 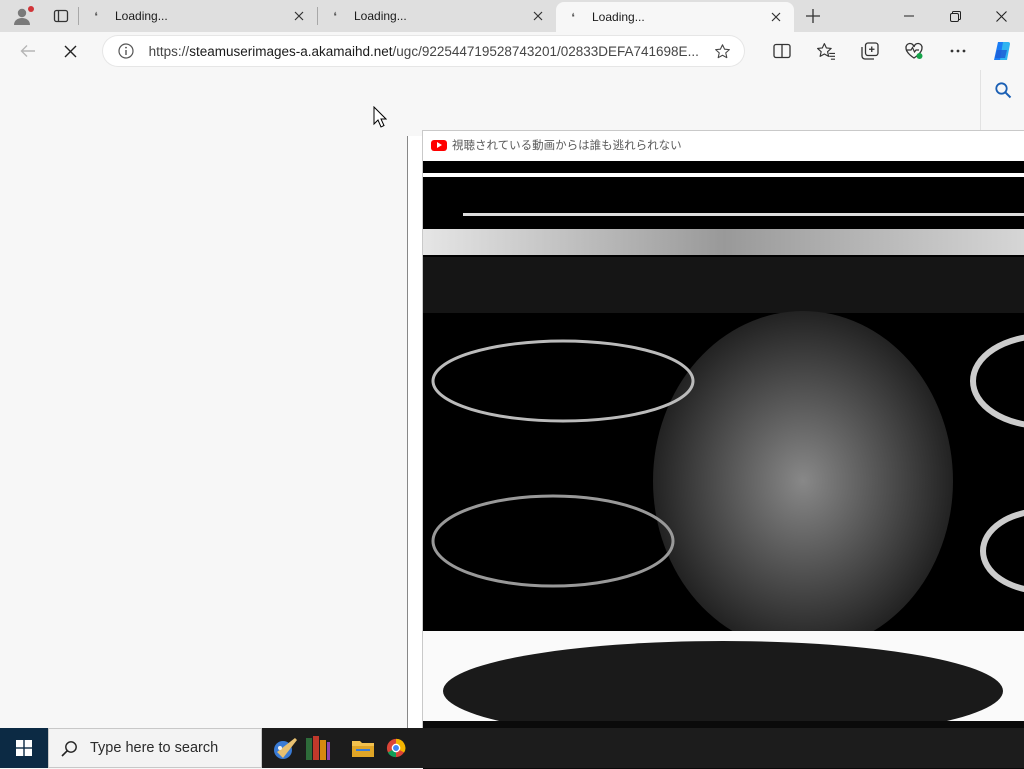 What do you see at coordinates (723, 145) in the screenshot?
I see `popup-title-bar: 視聴されている動画からは誰も逃れられない` at bounding box center [723, 145].